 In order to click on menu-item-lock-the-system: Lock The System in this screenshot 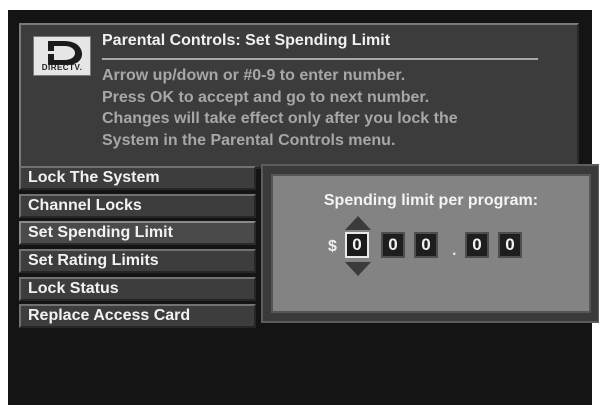, I will do `click(137, 178)`.